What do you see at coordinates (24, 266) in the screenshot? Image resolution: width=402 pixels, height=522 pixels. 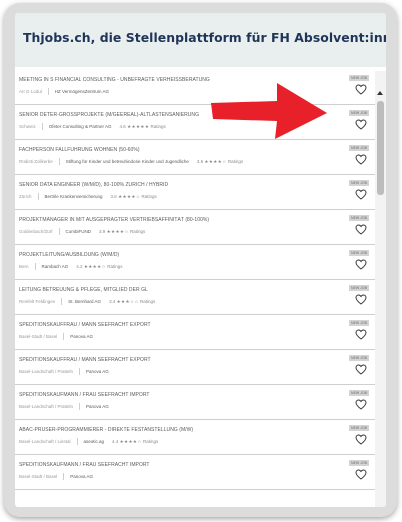 I see `job-location: Bern` at bounding box center [24, 266].